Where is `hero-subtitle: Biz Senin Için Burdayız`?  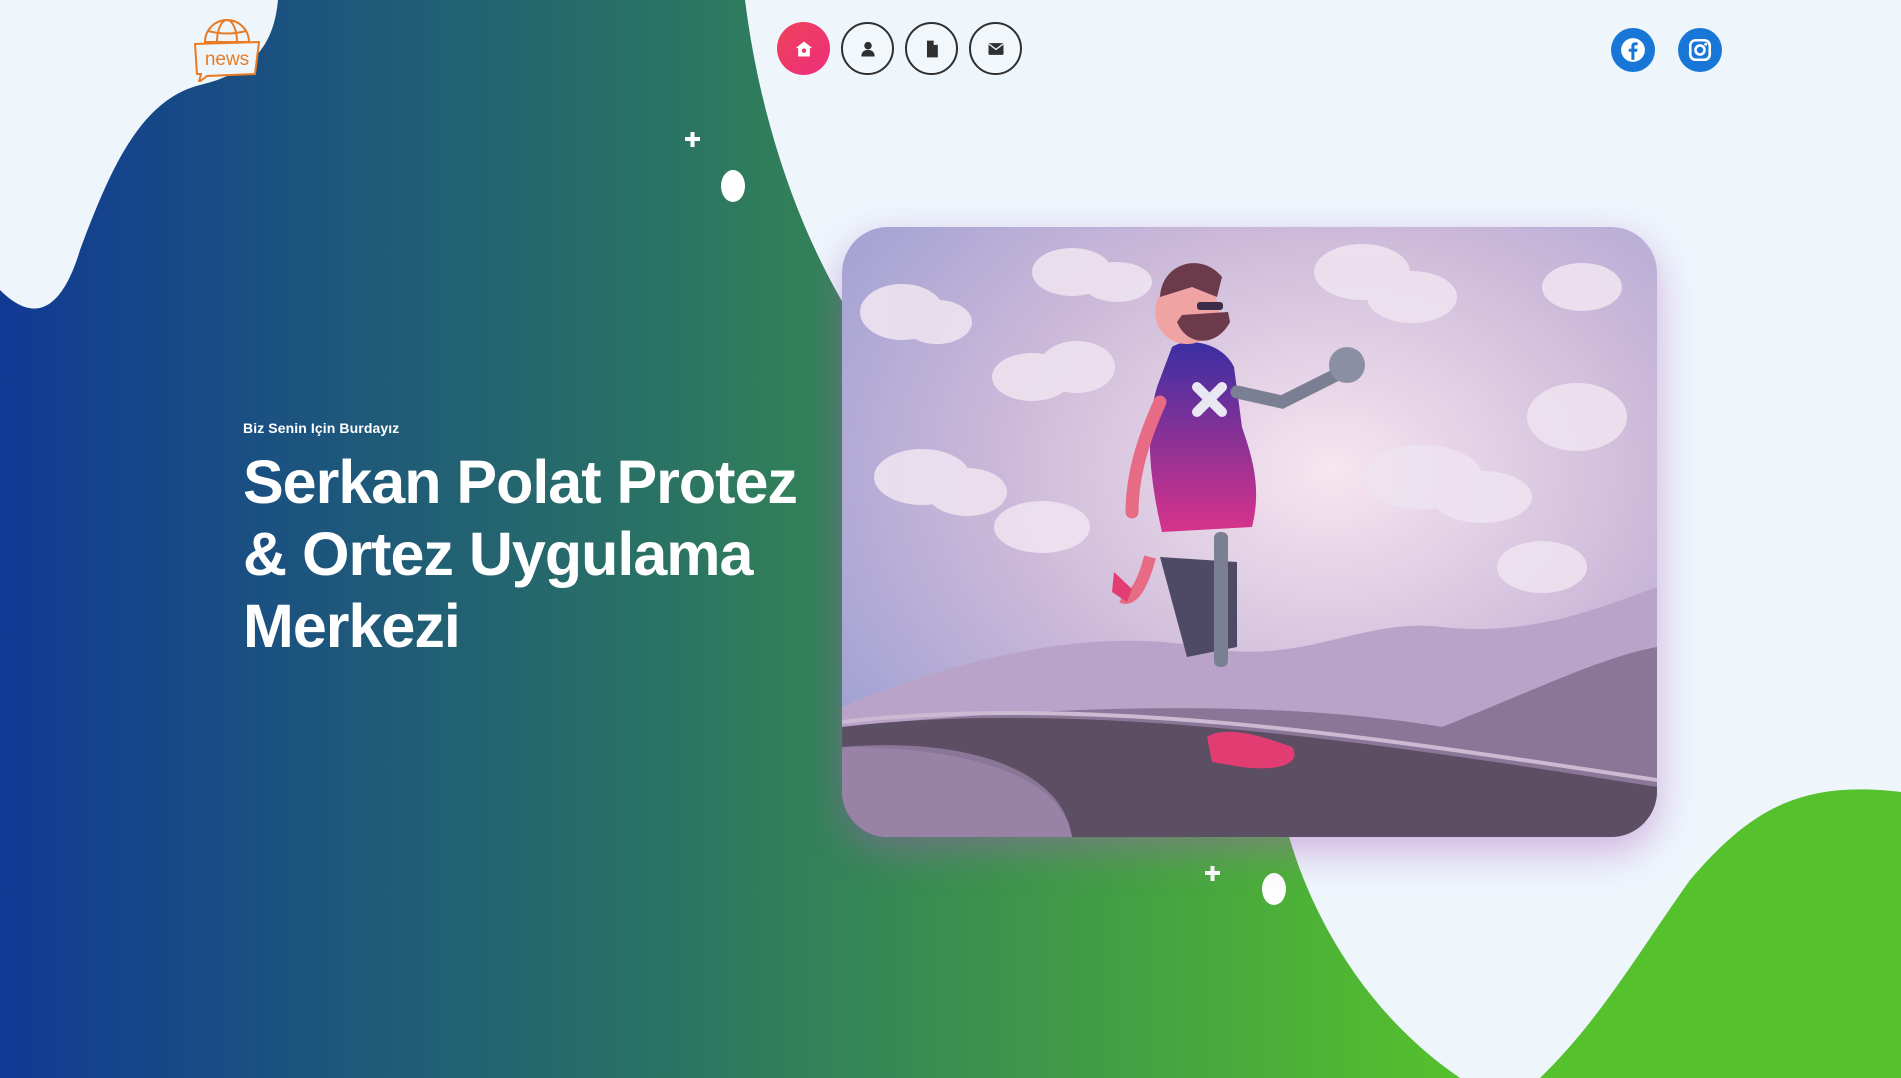
hero-subtitle: Biz Senin Için Burdayız is located at coordinates (321, 428).